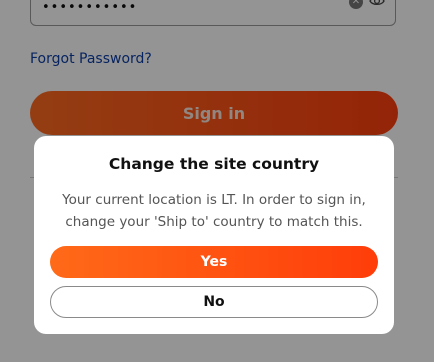 The image size is (434, 362). Describe the element at coordinates (214, 262) in the screenshot. I see `yes-button: Yes` at that location.